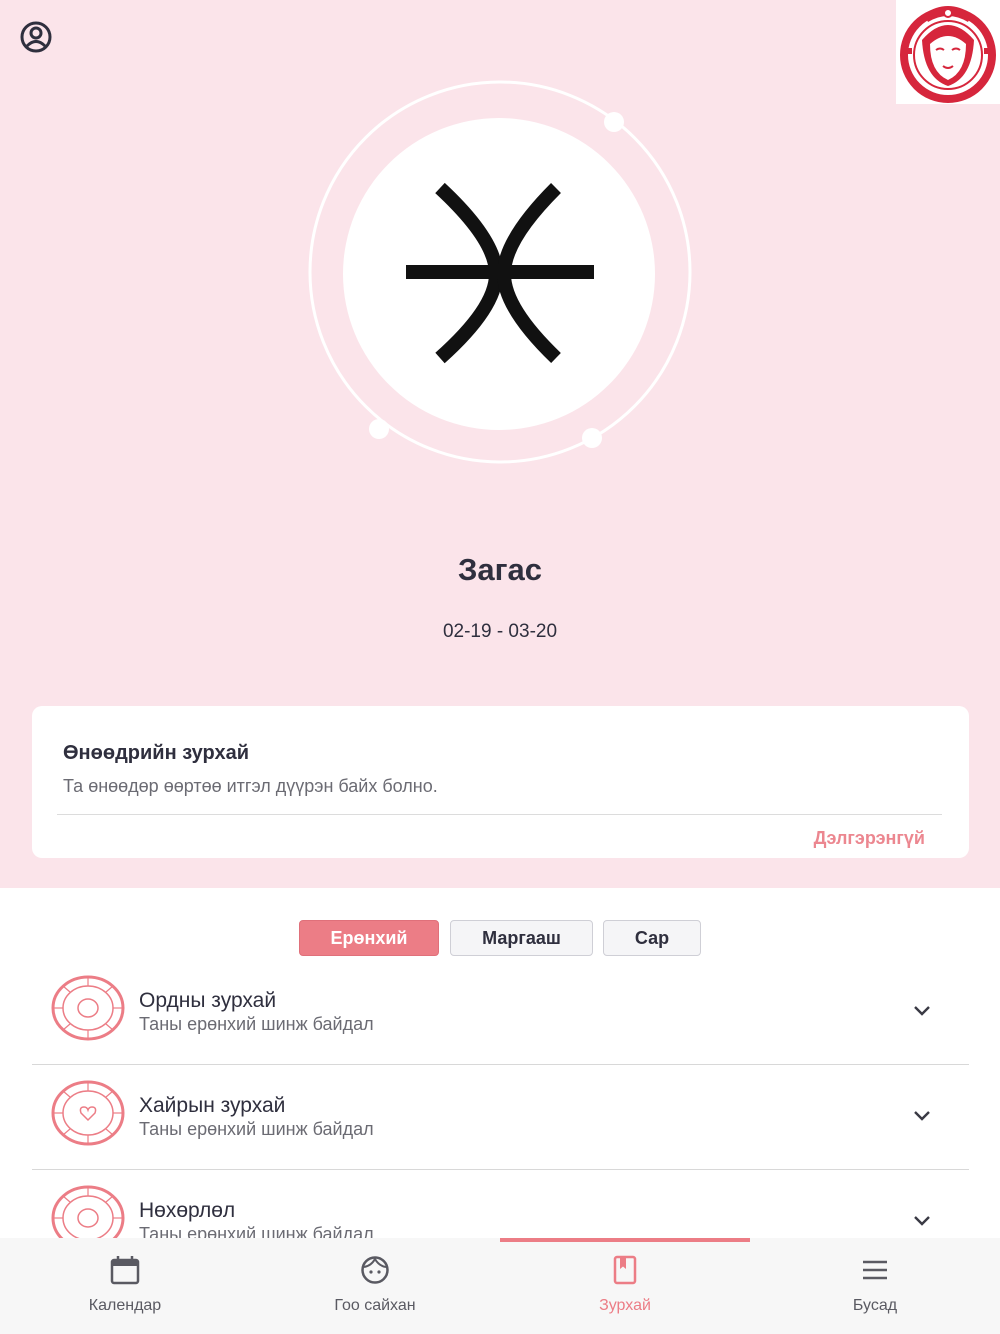 The width and height of the screenshot is (1000, 1334). Describe the element at coordinates (625, 1270) in the screenshot. I see `bookmark-book-icon` at that location.